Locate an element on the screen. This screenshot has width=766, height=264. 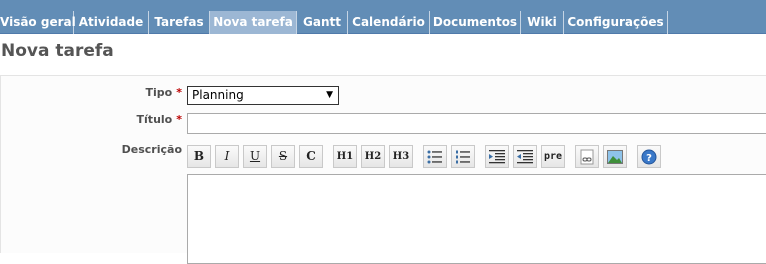
italic-button: I is located at coordinates (227, 156).